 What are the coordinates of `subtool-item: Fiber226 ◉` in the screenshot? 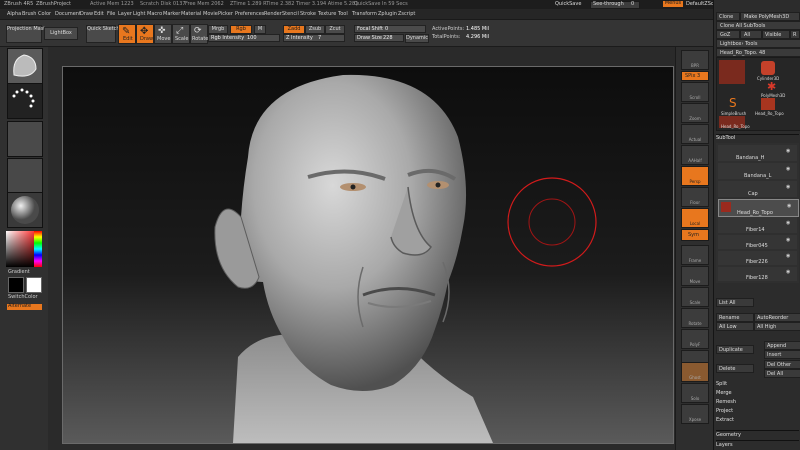 It's located at (757, 258).